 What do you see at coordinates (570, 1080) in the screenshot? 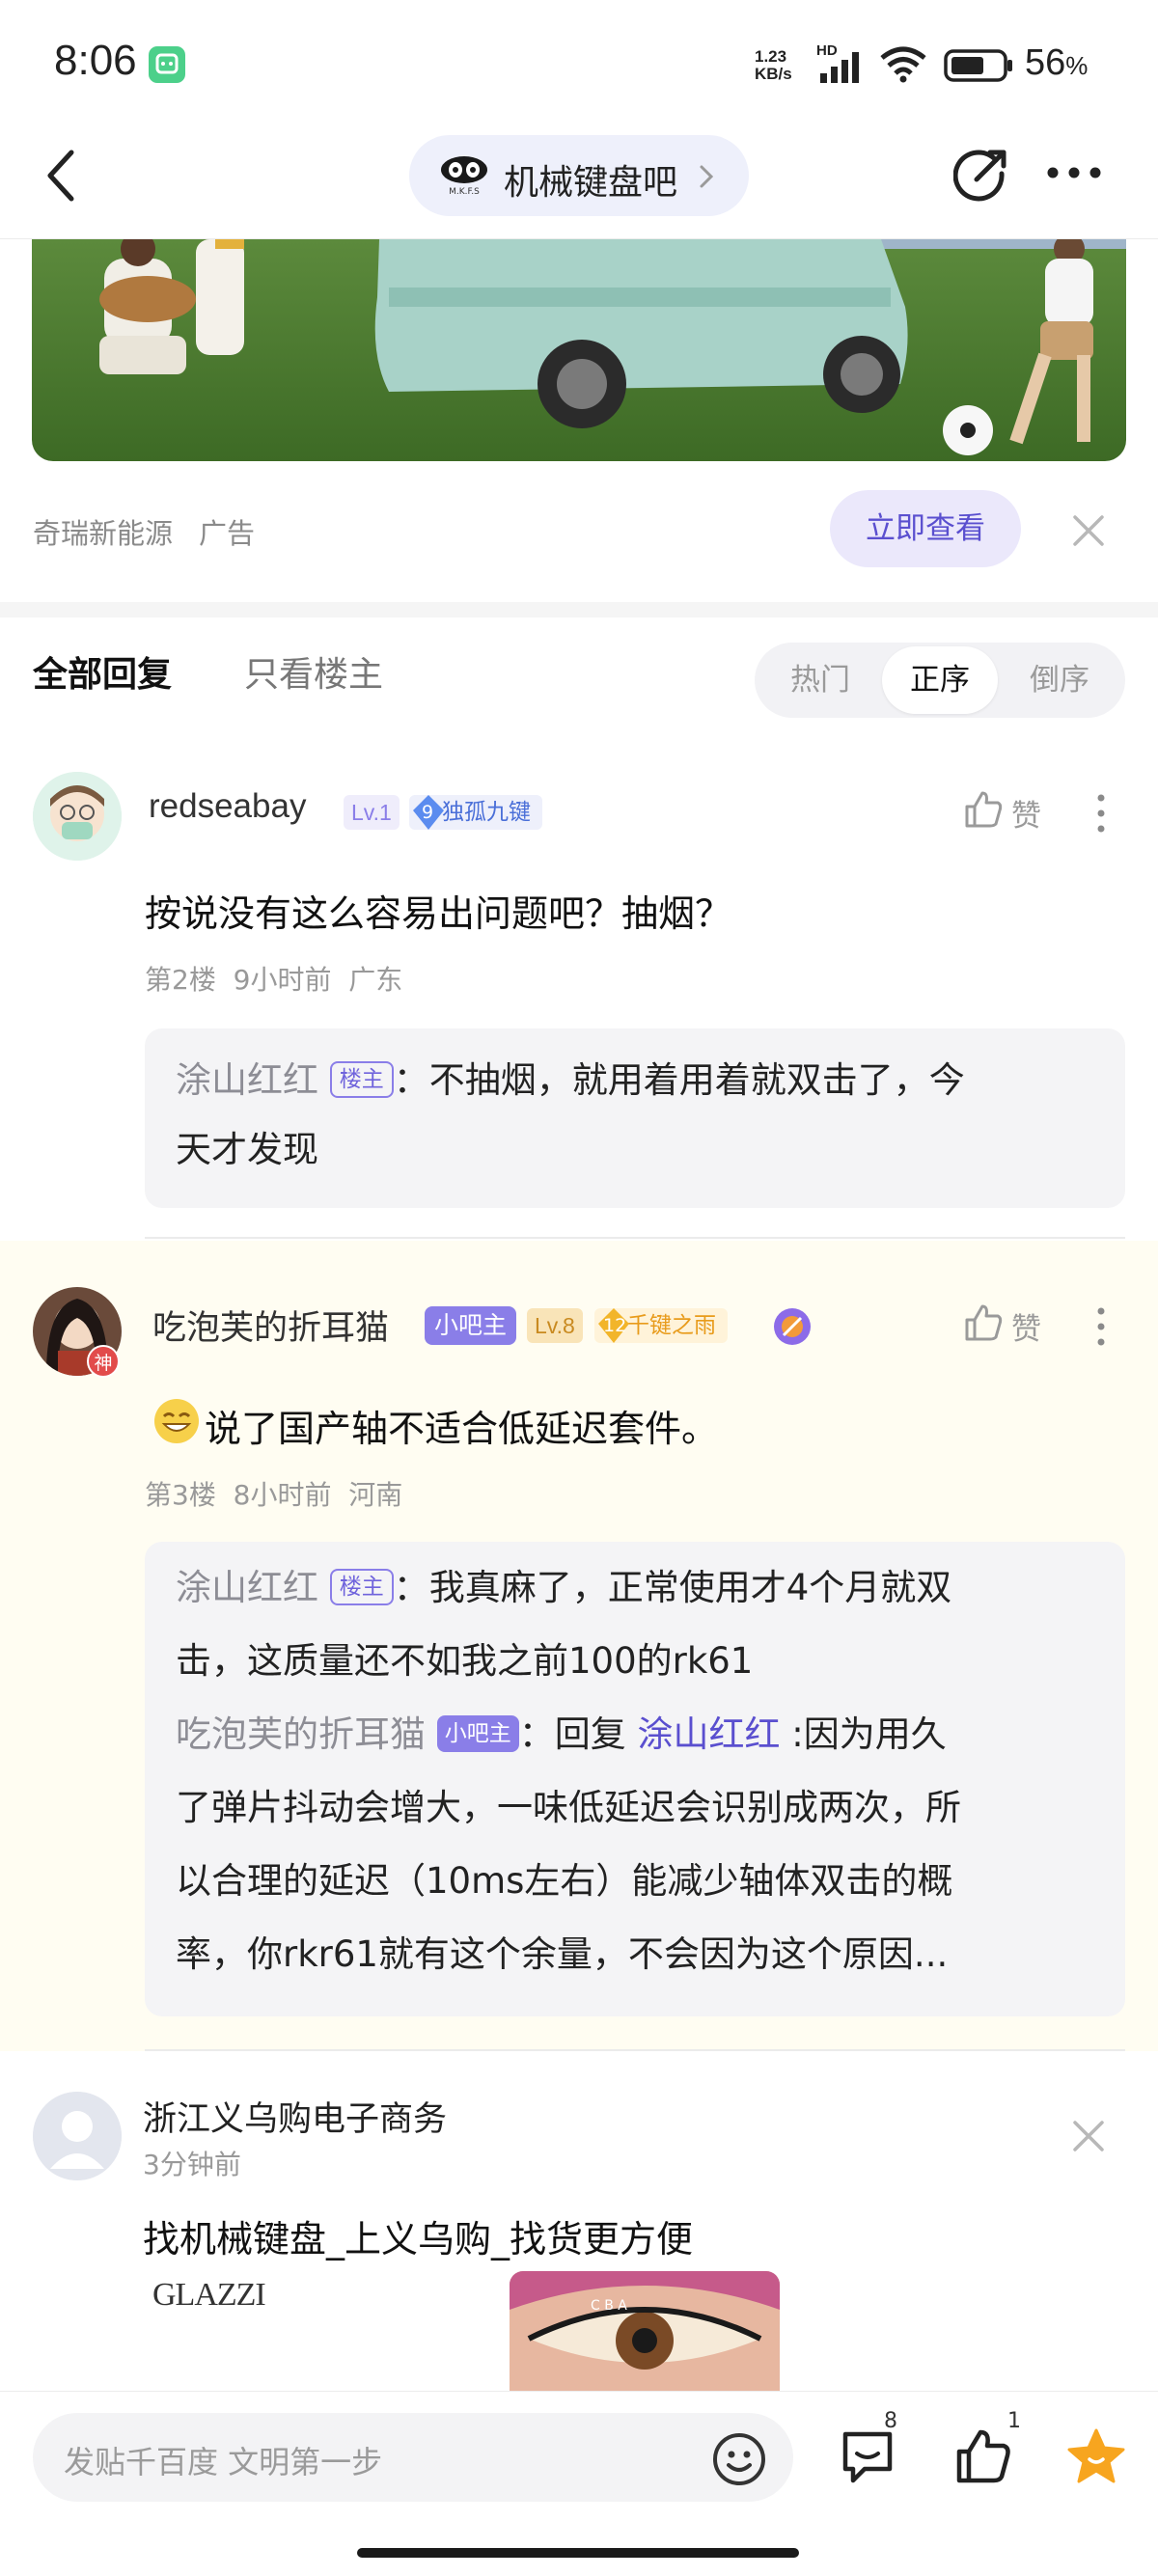
I see `sub-reply: 涂山红红 楼主 ：不抽烟，就用着用着就双击了，今` at bounding box center [570, 1080].